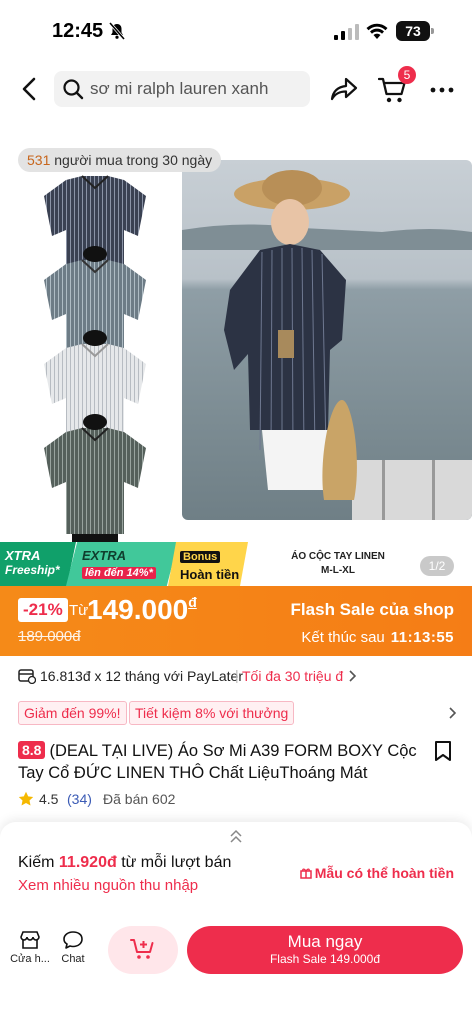  What do you see at coordinates (377, 637) in the screenshot?
I see `flash-sale-countdown: Kết thúc sau 11:13:55` at bounding box center [377, 637].